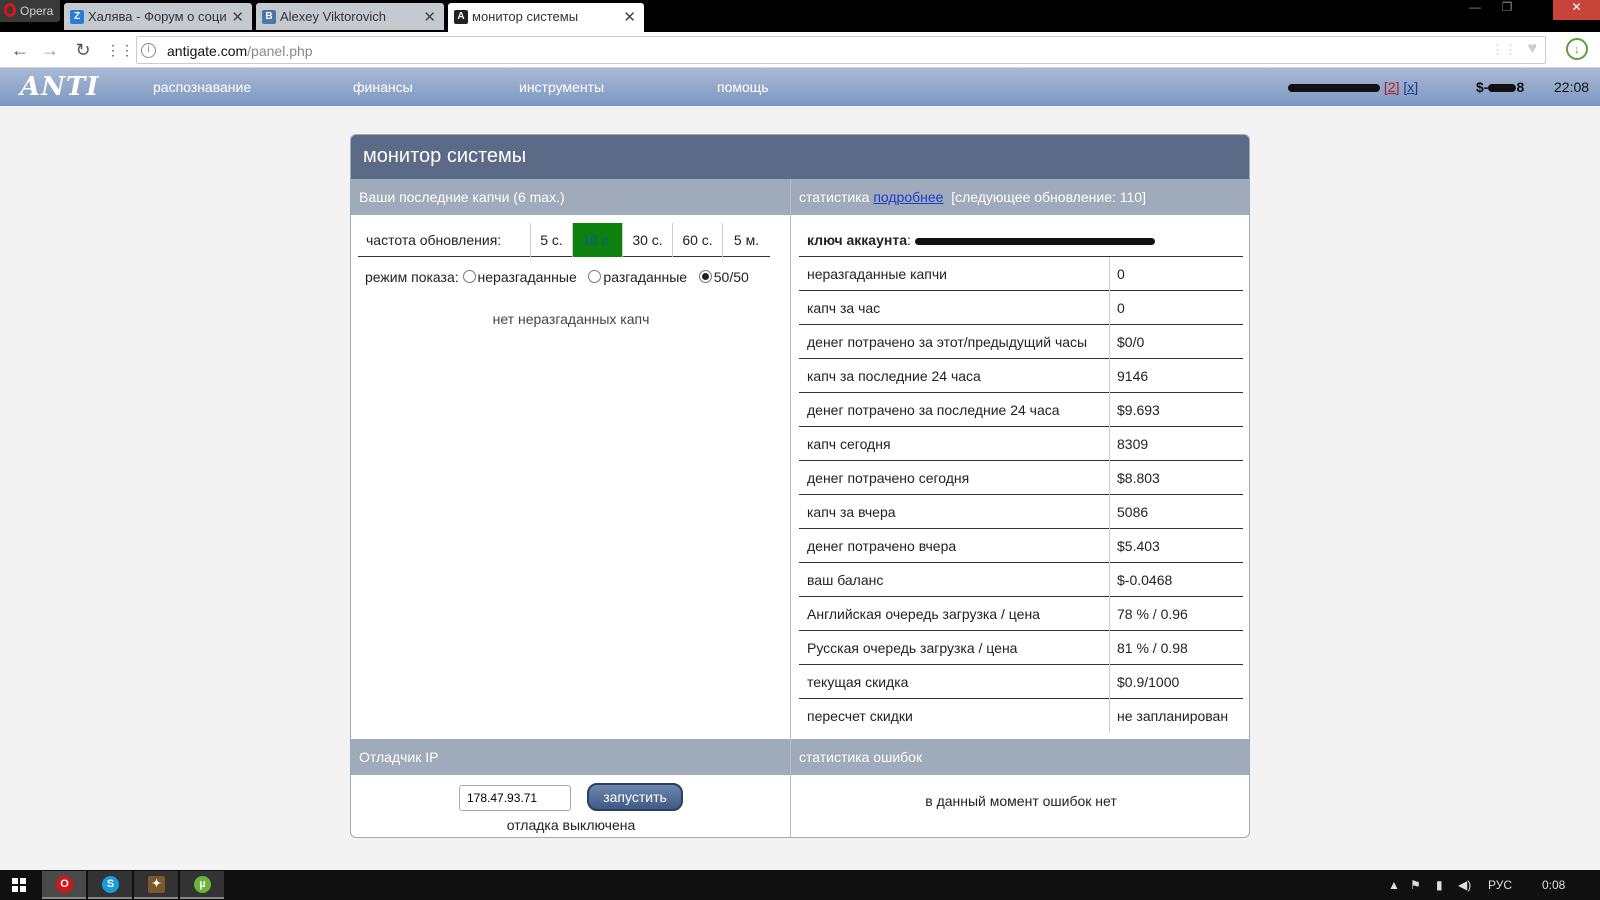 The image size is (1600, 900). What do you see at coordinates (1439, 885) in the screenshot?
I see `network-icon: ▮` at bounding box center [1439, 885].